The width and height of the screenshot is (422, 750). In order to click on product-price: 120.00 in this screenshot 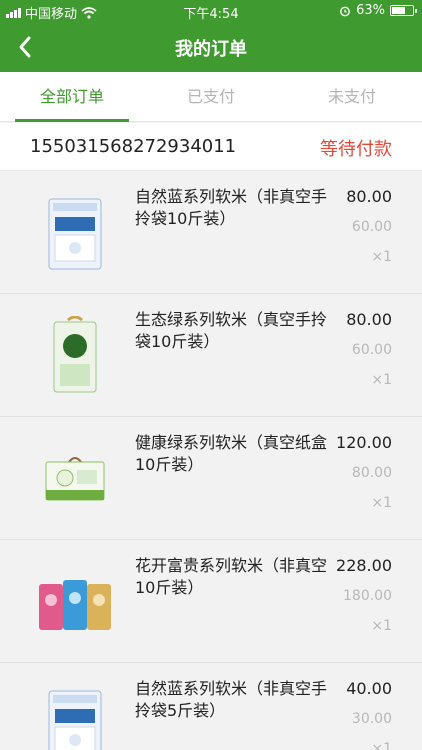, I will do `click(364, 442)`.